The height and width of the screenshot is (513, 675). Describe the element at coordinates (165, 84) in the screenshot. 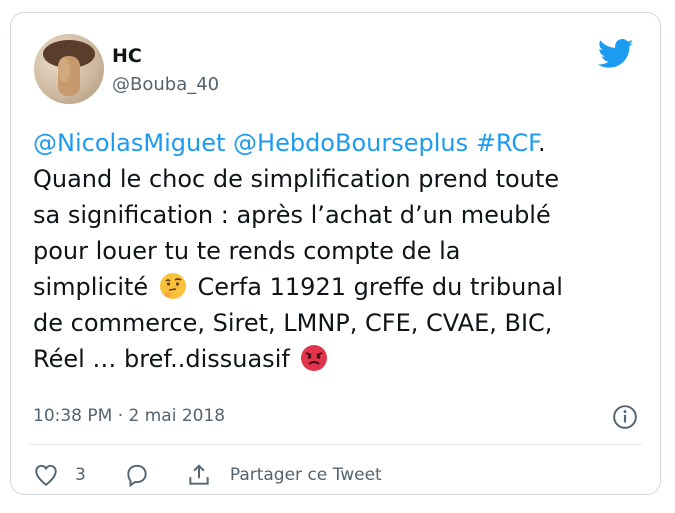

I see `author-handle: @Bouba_40` at that location.